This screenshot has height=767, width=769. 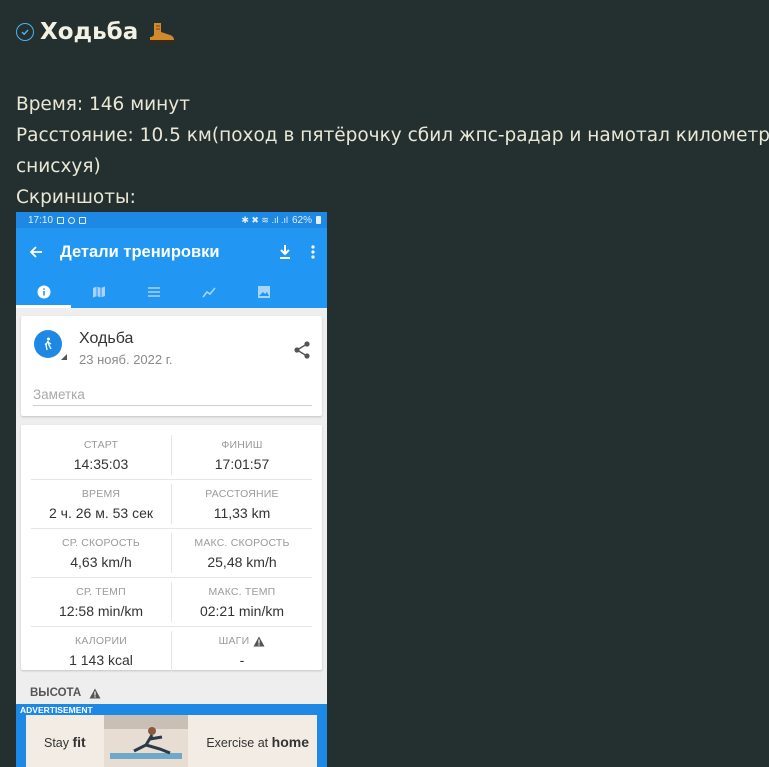 I want to click on stat-value: -, so click(x=242, y=660).